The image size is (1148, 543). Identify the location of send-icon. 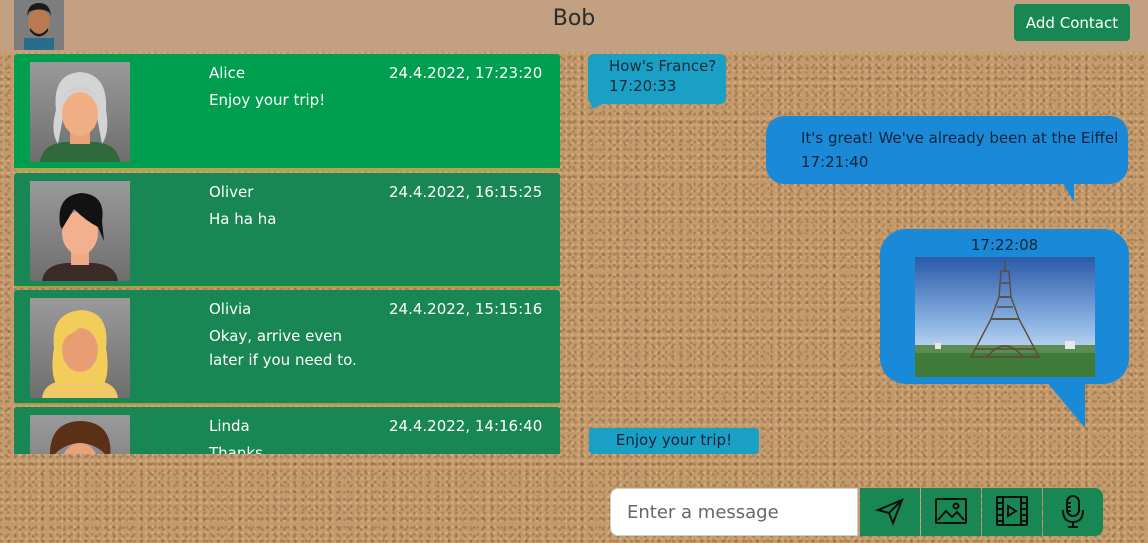
(889, 512).